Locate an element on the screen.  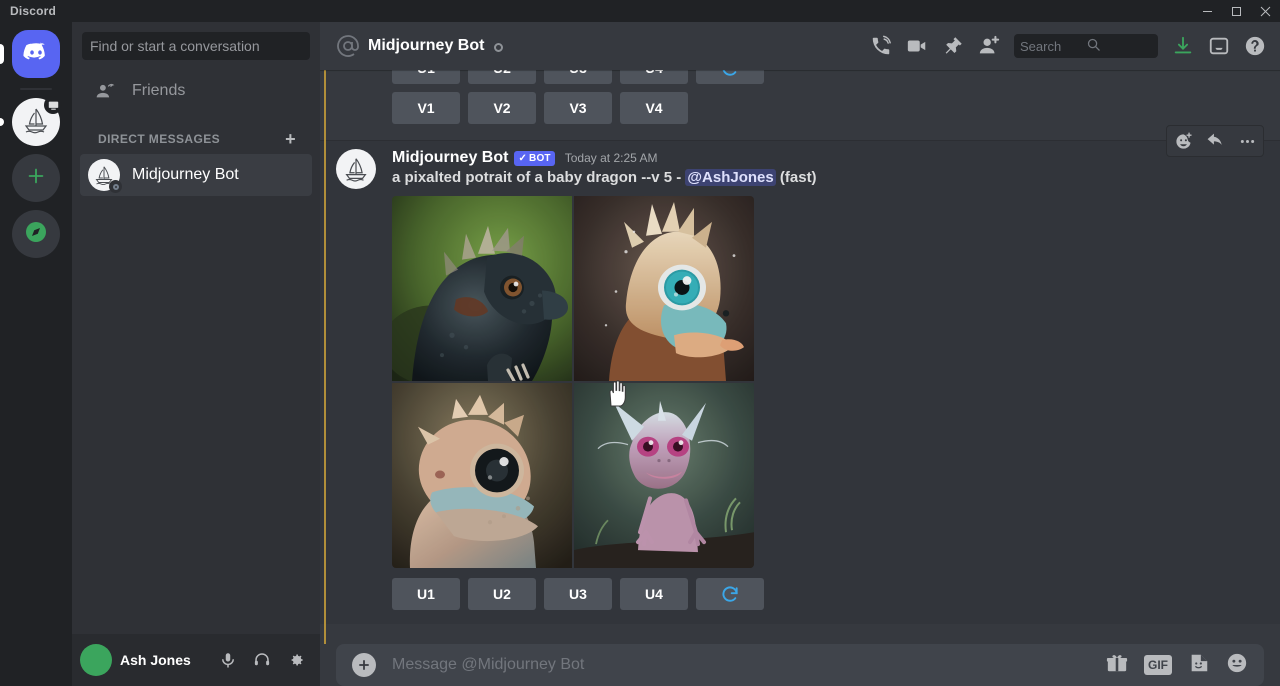
variation-button-row-previous: V1 V2 V3 V4 is located at coordinates (828, 112).